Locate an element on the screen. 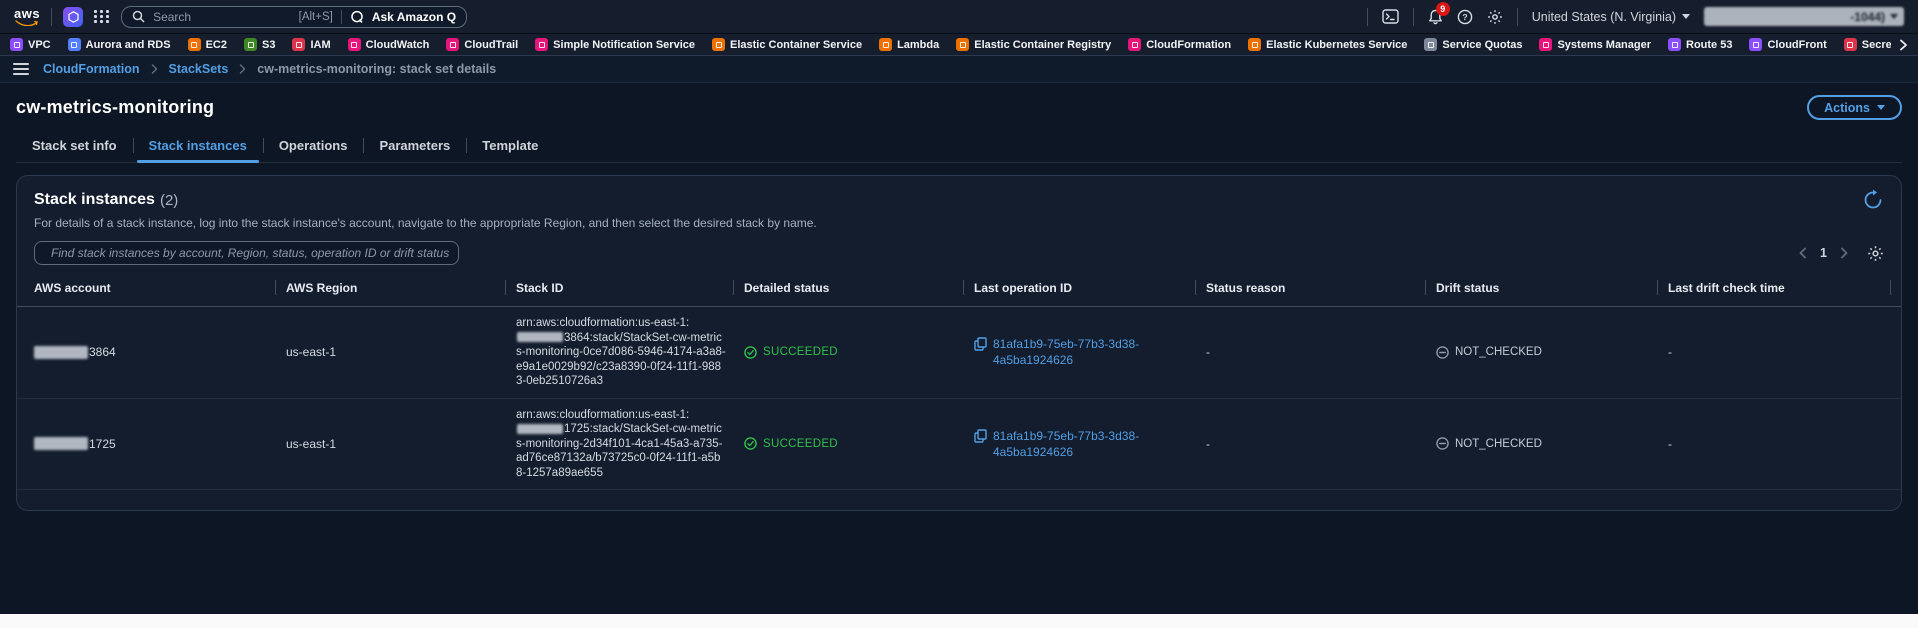  notifications-button: 9 is located at coordinates (1439, 13).